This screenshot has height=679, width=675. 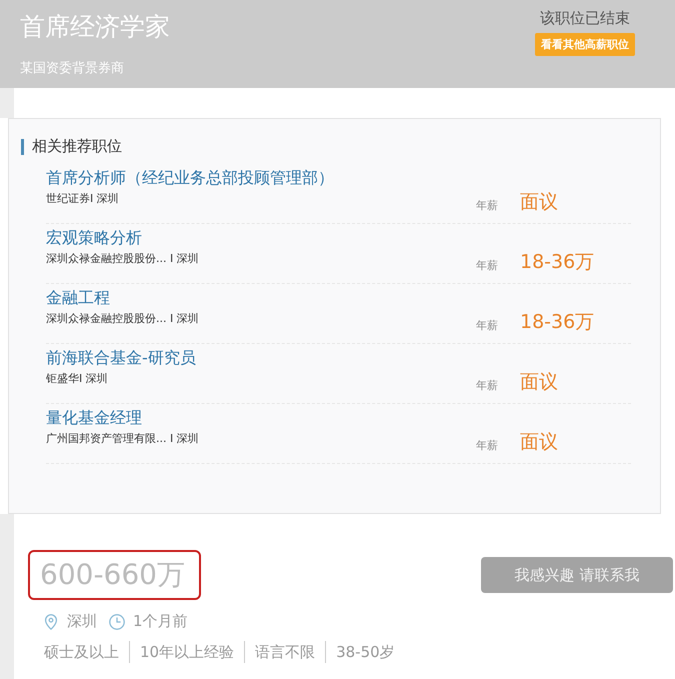 I want to click on section-marker, so click(x=22, y=146).